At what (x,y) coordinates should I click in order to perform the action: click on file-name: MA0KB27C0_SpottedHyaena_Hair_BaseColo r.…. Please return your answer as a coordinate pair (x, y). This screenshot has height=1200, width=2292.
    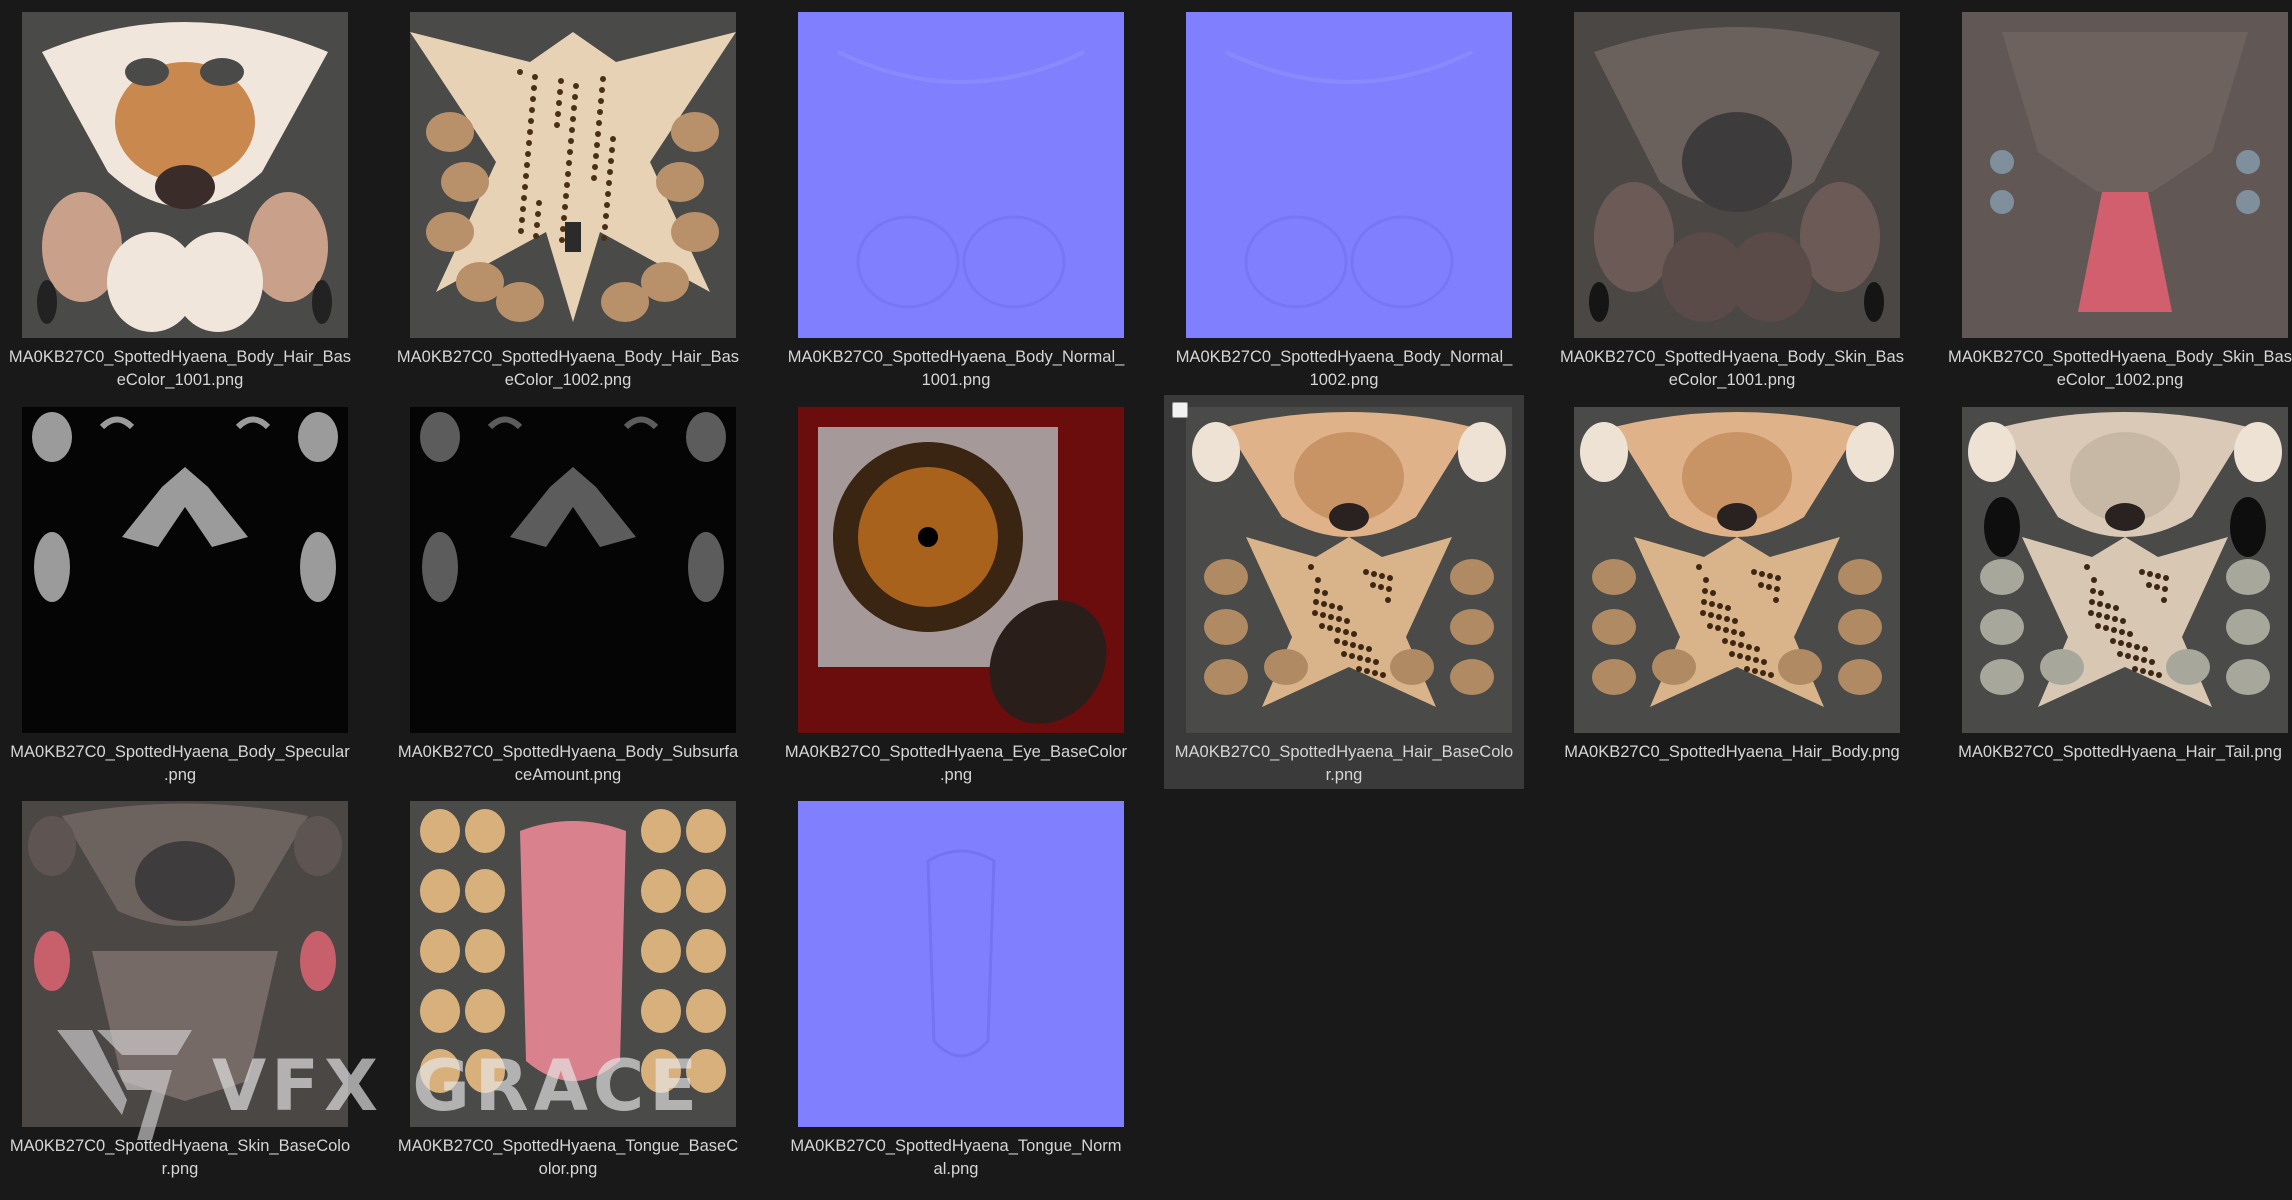
    Looking at the image, I should click on (1344, 764).